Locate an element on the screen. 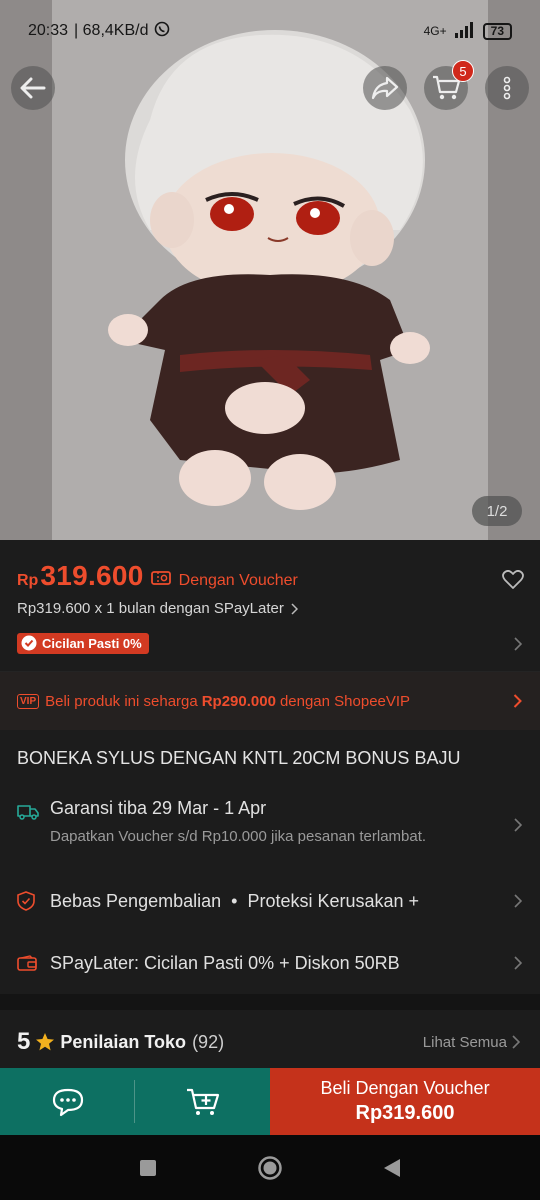 The height and width of the screenshot is (1200, 540). buy-label: Beli Dengan Voucher is located at coordinates (405, 1088).